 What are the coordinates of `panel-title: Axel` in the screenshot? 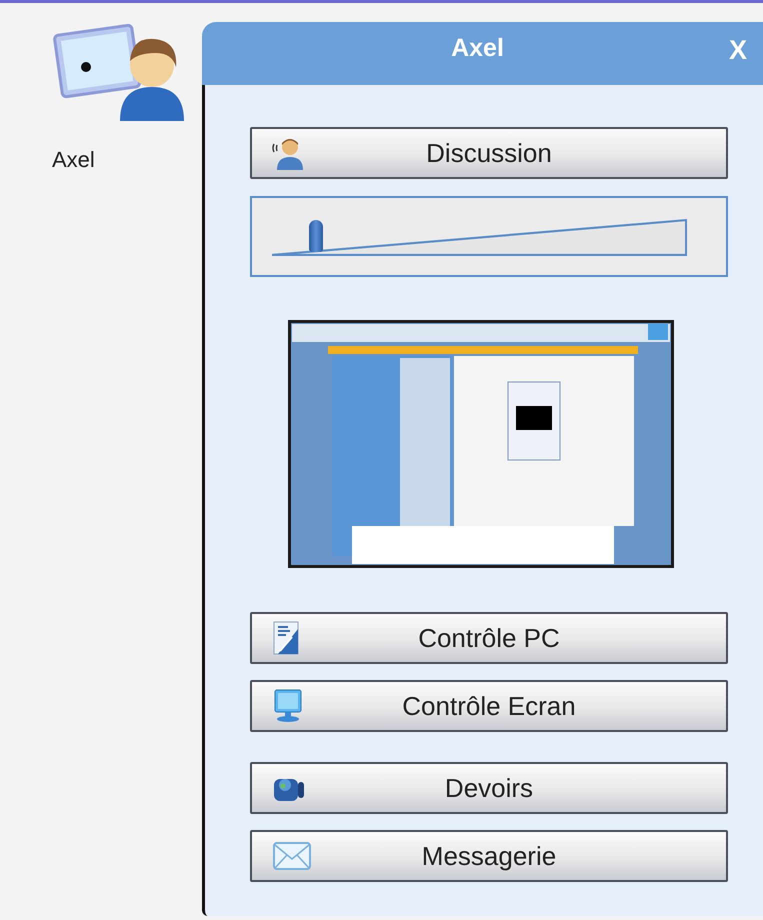 It's located at (477, 48).